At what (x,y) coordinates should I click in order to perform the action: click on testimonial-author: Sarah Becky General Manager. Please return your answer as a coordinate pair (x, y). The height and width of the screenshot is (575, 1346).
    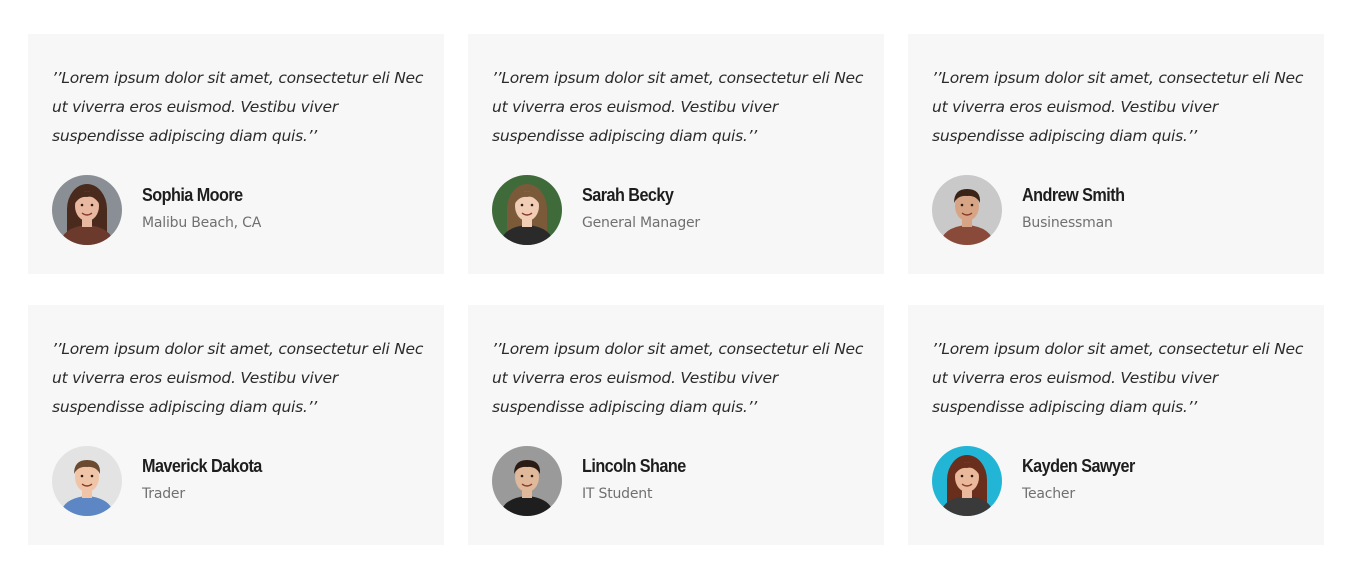
    Looking at the image, I should click on (596, 210).